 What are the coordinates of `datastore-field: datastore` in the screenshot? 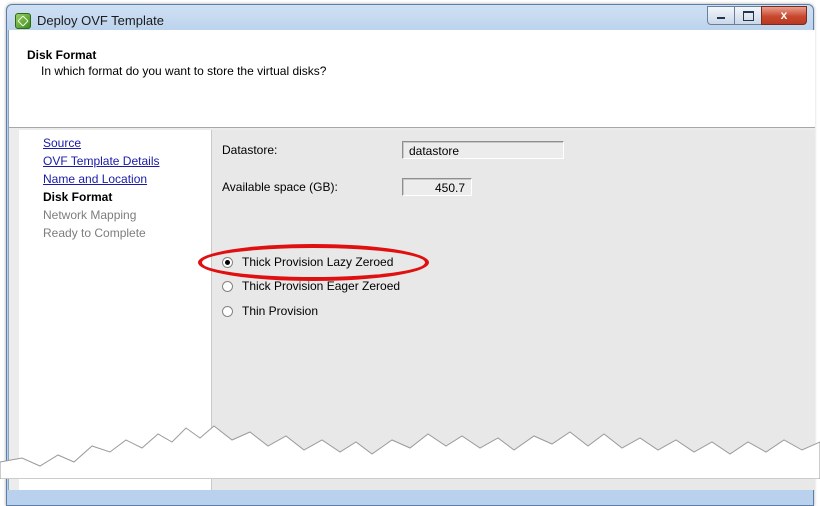 It's located at (483, 150).